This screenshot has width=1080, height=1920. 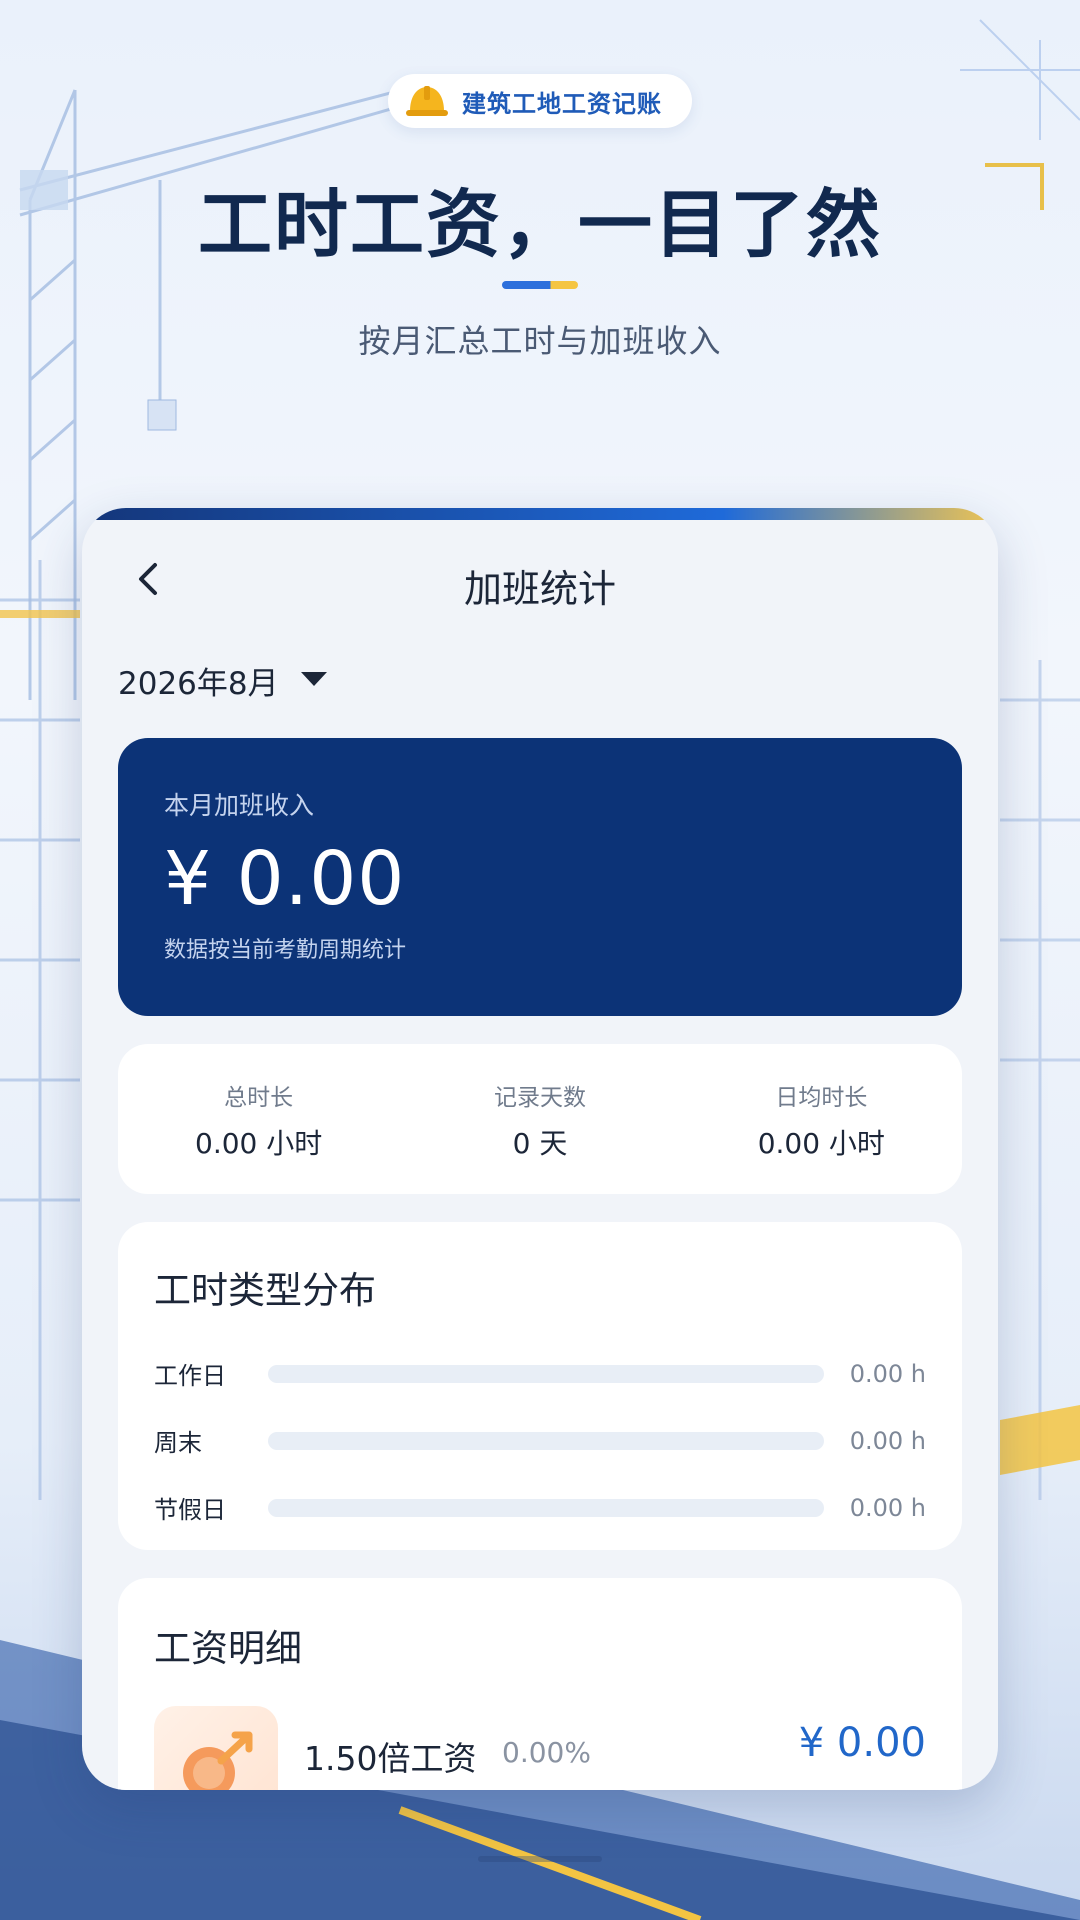 What do you see at coordinates (540, 1143) in the screenshot?
I see `stat-value: 0 天` at bounding box center [540, 1143].